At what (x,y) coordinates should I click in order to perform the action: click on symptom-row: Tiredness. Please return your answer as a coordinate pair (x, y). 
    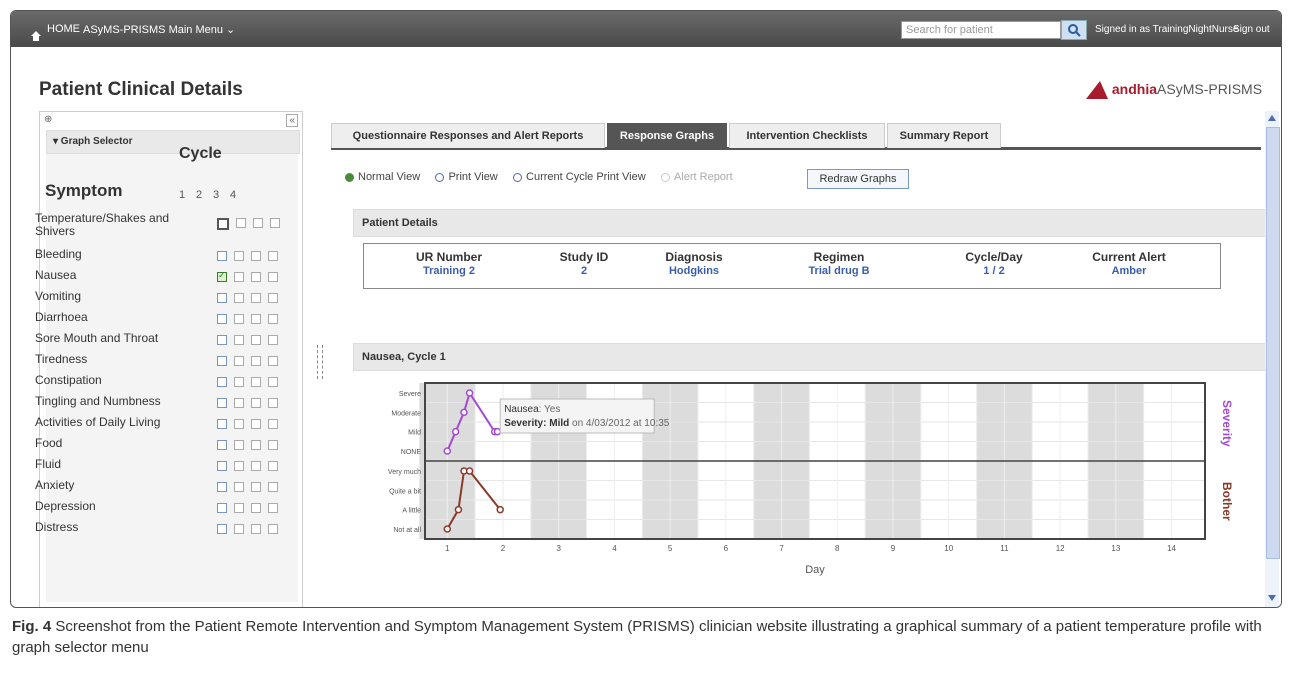
    Looking at the image, I should click on (165, 360).